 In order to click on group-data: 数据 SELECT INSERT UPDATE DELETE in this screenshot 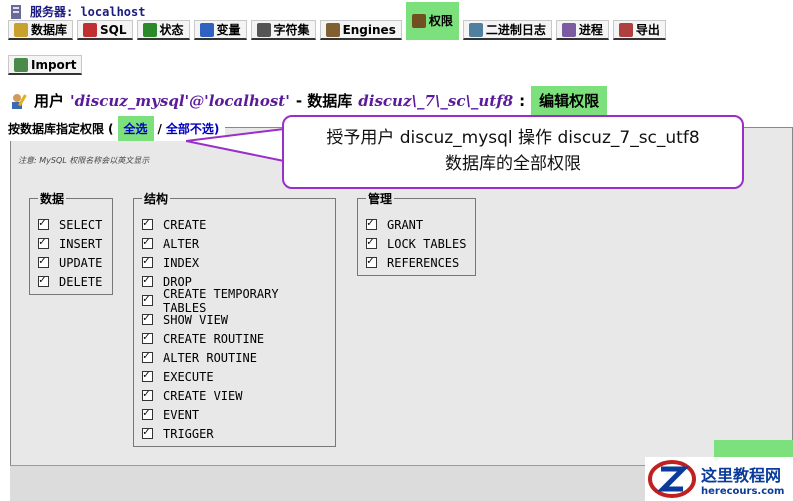, I will do `click(71, 242)`.